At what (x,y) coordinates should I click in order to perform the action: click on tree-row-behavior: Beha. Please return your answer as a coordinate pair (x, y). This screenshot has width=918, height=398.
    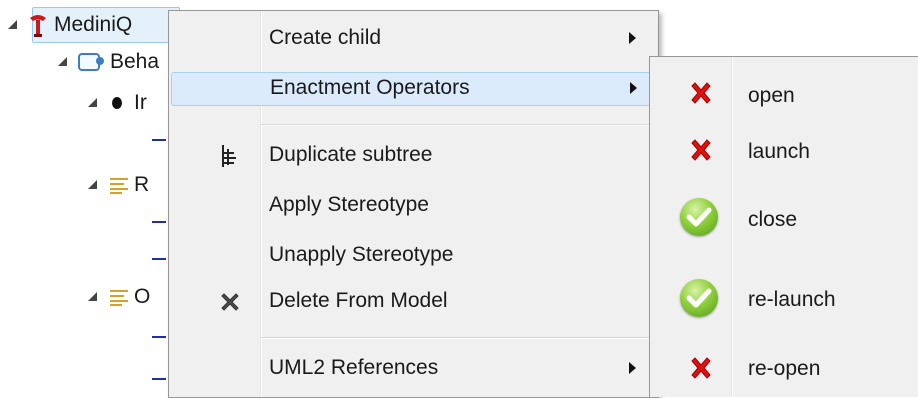
    Looking at the image, I should click on (108, 62).